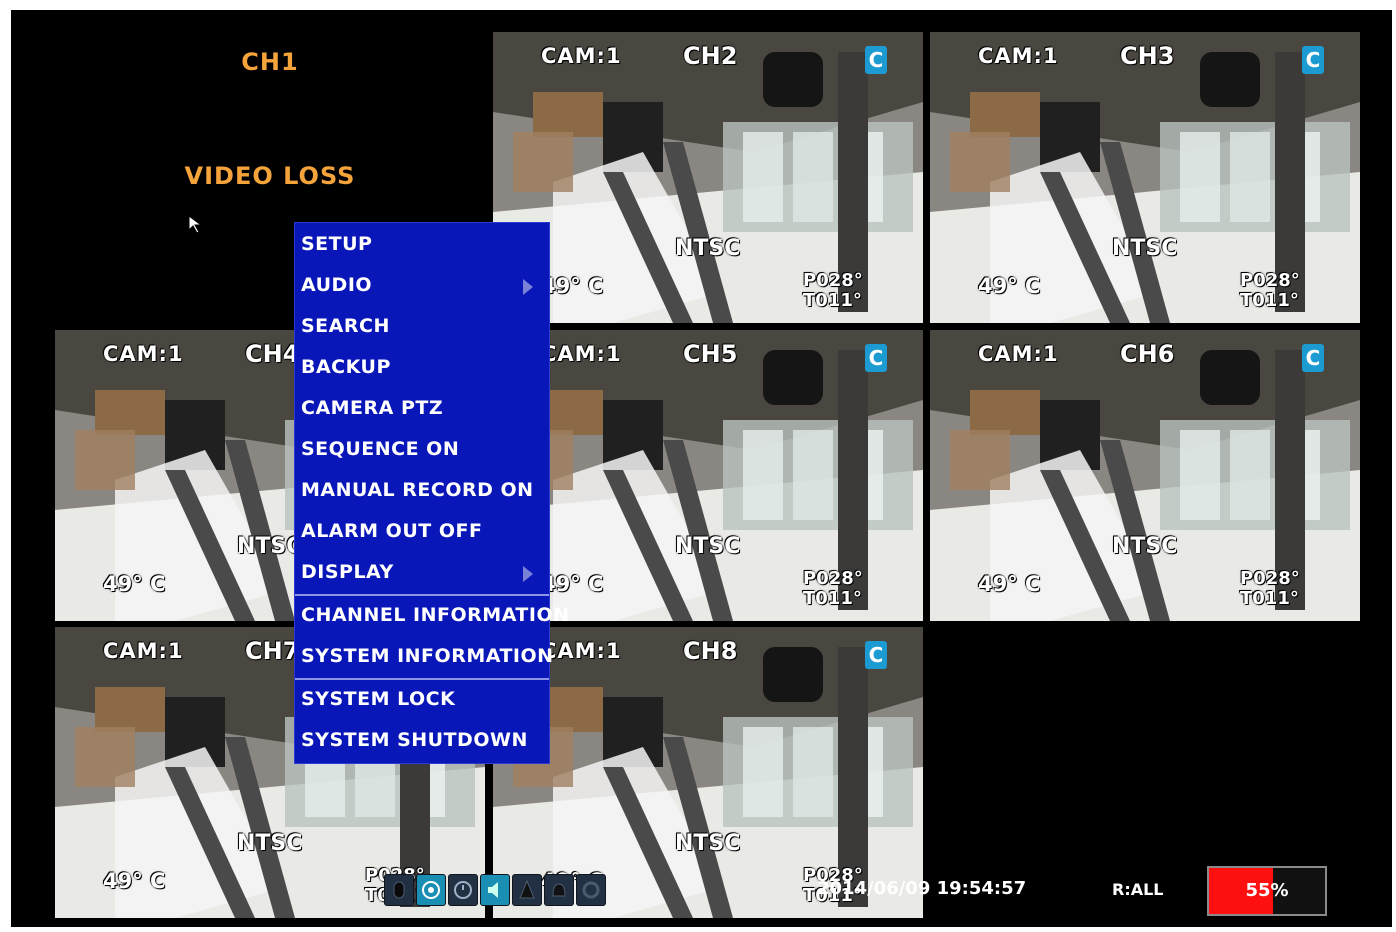 Image resolution: width=1396 pixels, height=932 pixels. I want to click on channel-label: CH8, so click(710, 651).